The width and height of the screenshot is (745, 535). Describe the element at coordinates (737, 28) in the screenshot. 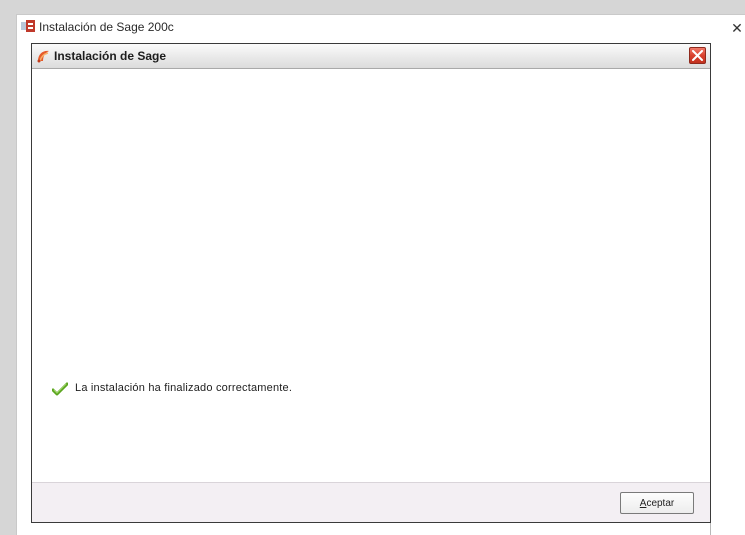

I see `outer-window-close-button: ✕` at that location.